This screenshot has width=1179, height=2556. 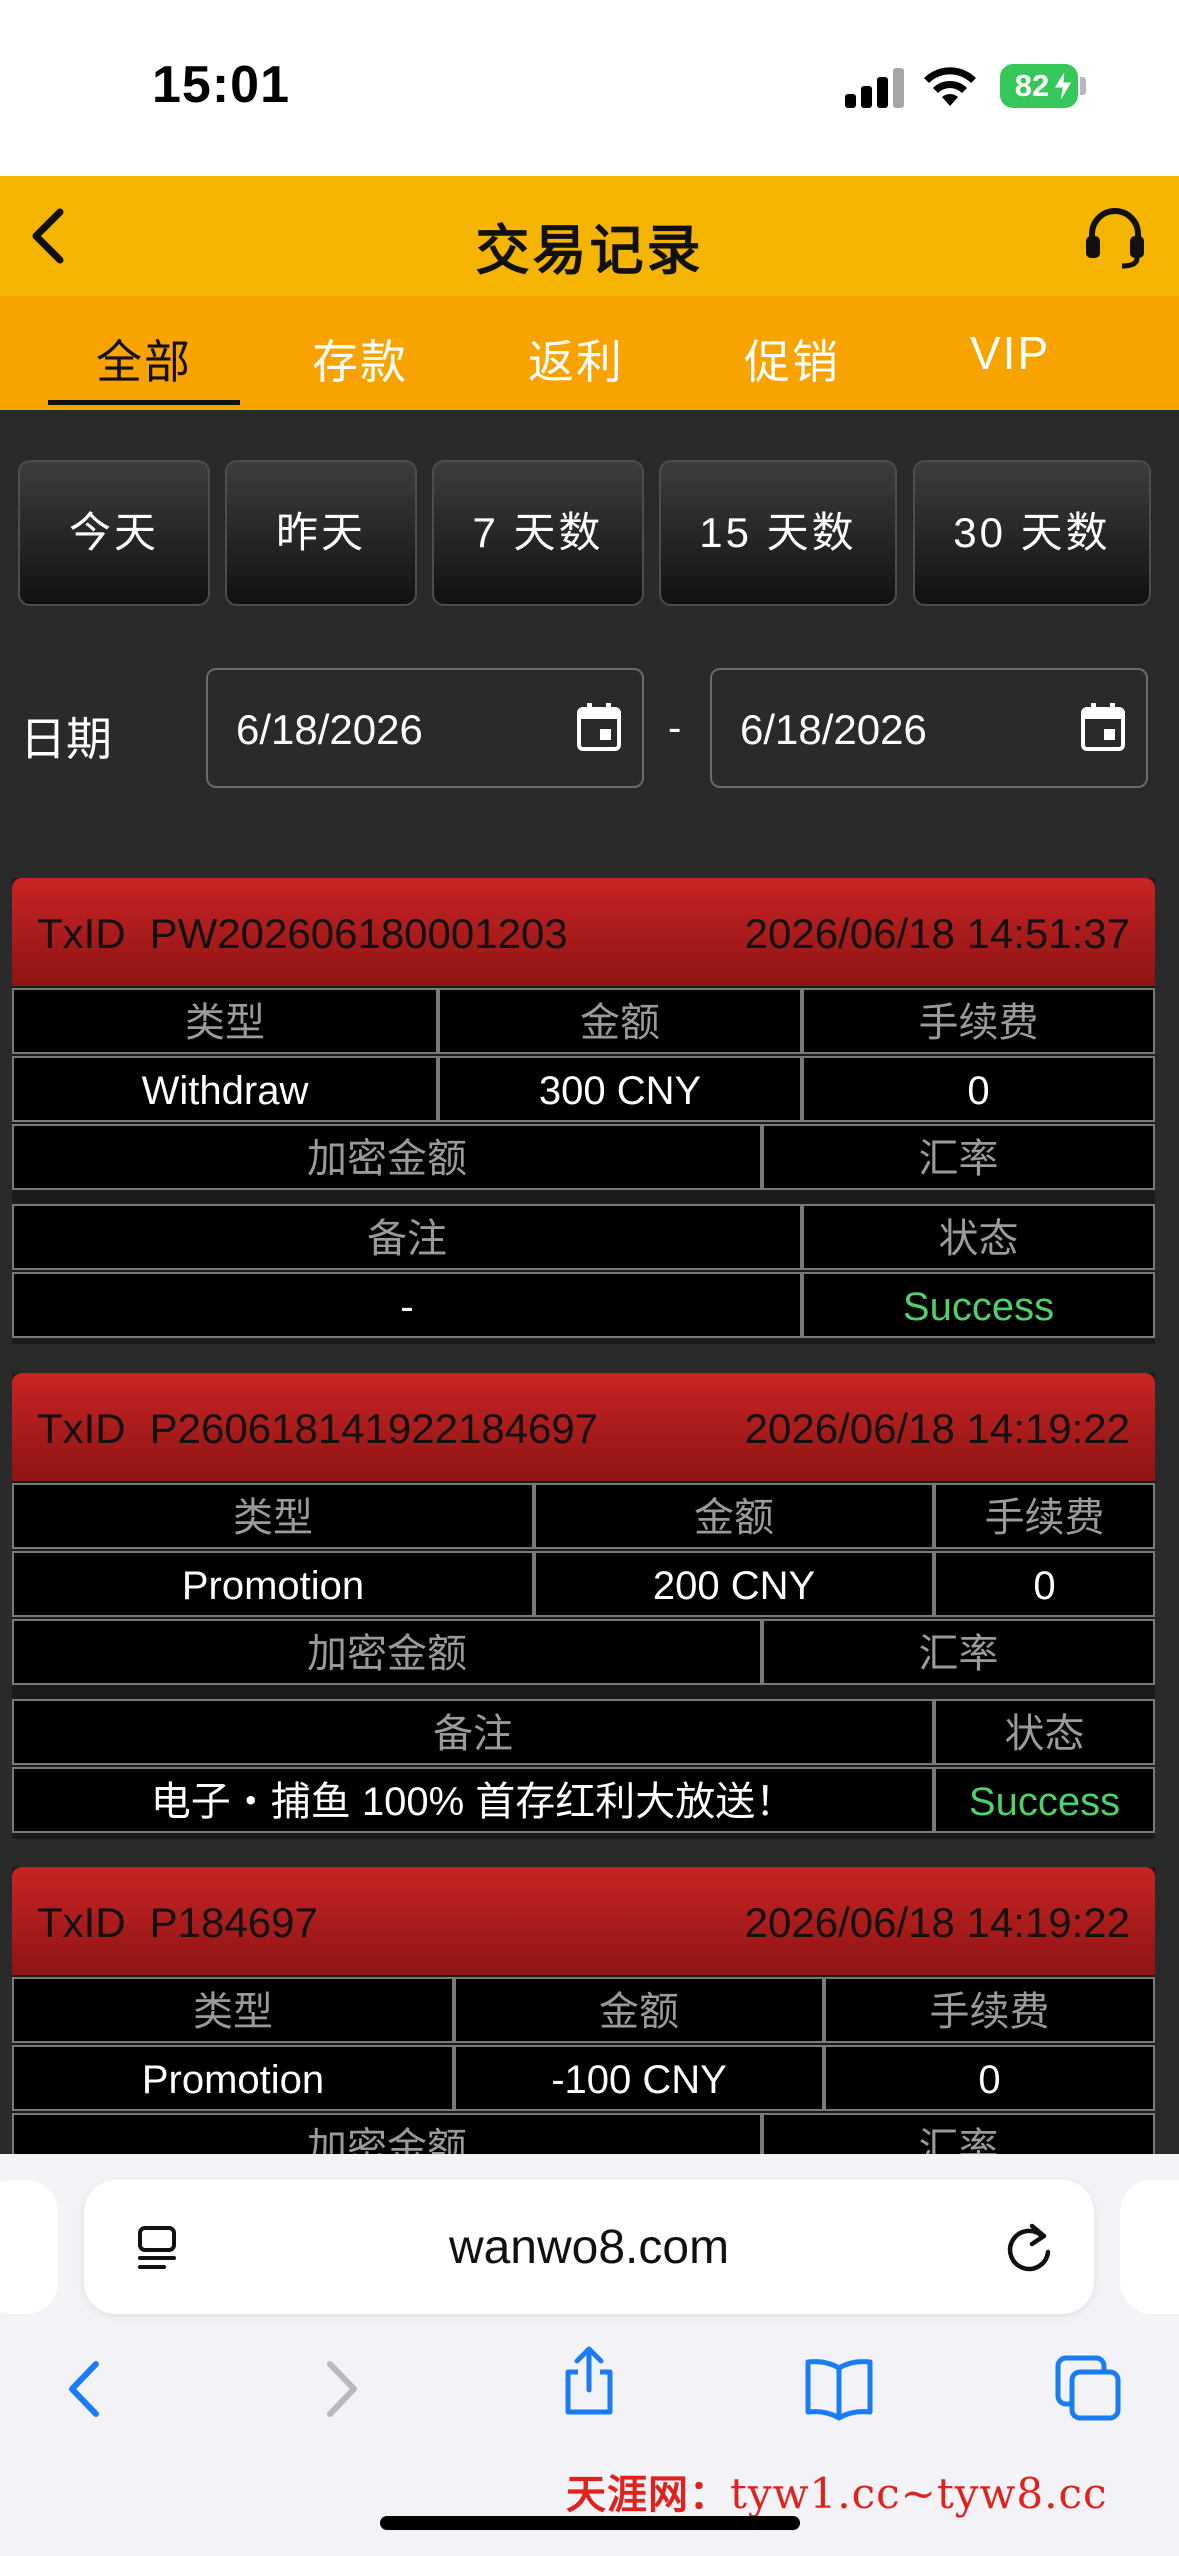 I want to click on share-icon, so click(x=589, y=2381).